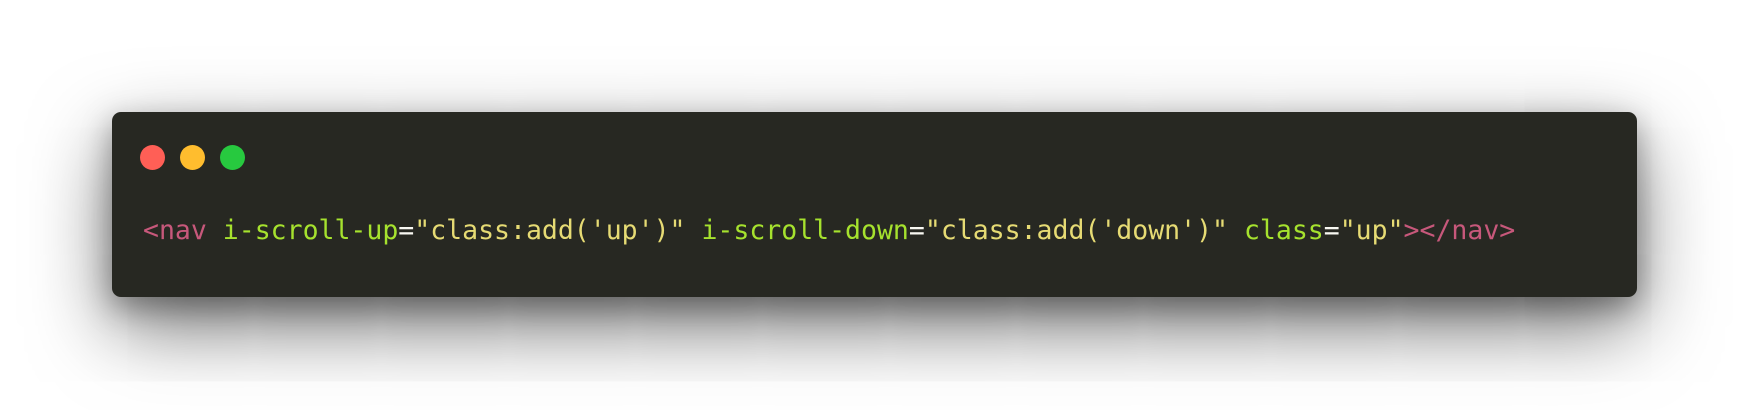 The image size is (1750, 410). Describe the element at coordinates (192, 157) in the screenshot. I see `minimize-button` at that location.